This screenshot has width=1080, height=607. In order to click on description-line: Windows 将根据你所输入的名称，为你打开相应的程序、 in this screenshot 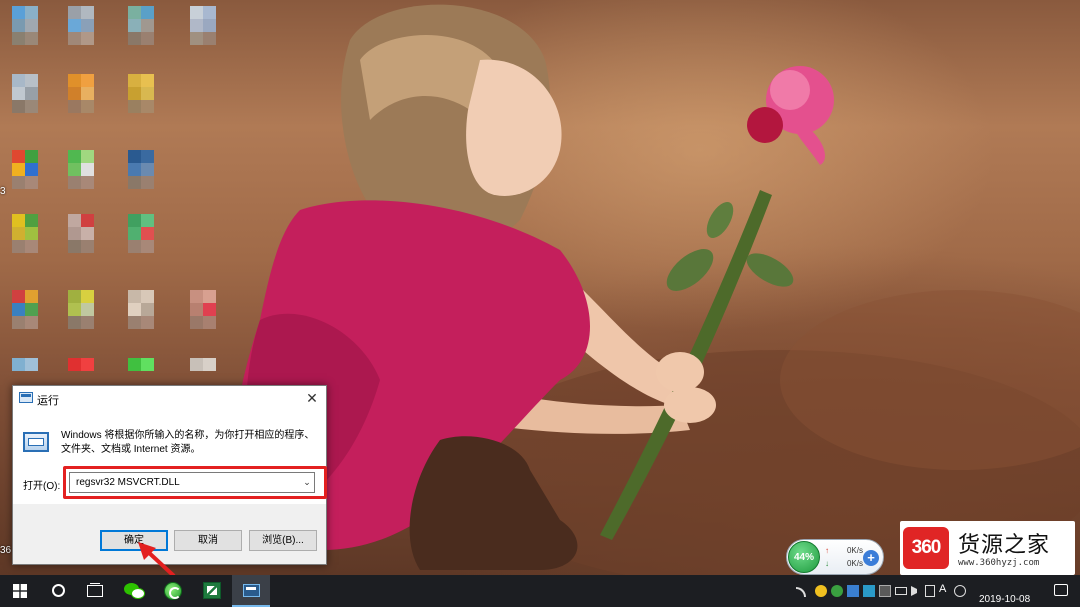, I will do `click(188, 435)`.